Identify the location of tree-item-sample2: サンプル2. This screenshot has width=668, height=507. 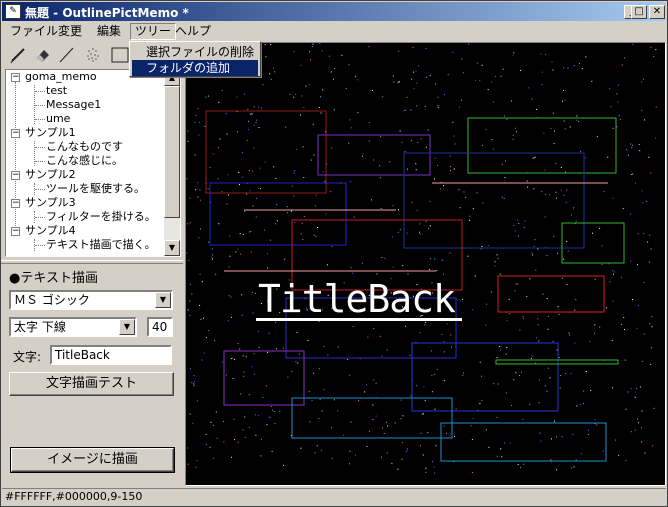
(50, 175).